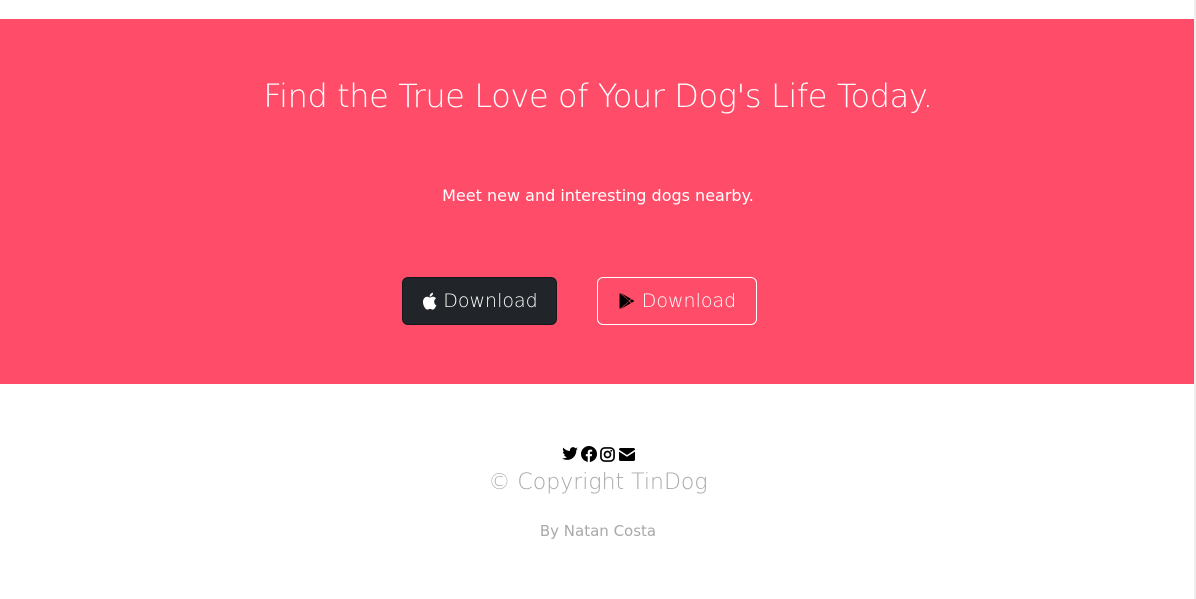 Image resolution: width=1196 pixels, height=599 pixels. Describe the element at coordinates (588, 454) in the screenshot. I see `facebook-icon` at that location.